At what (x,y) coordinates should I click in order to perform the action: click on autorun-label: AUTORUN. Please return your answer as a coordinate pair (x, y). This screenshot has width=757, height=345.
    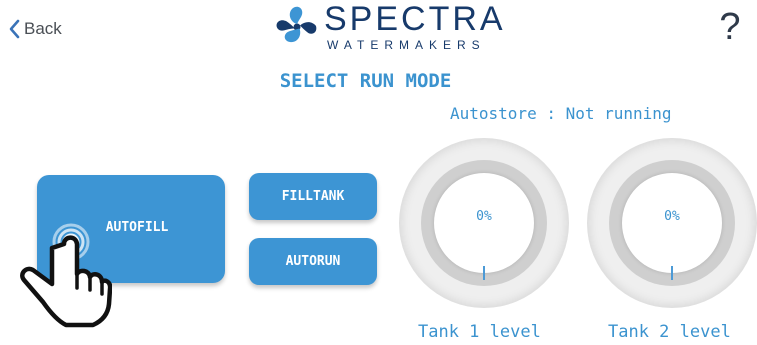
    Looking at the image, I should click on (313, 261).